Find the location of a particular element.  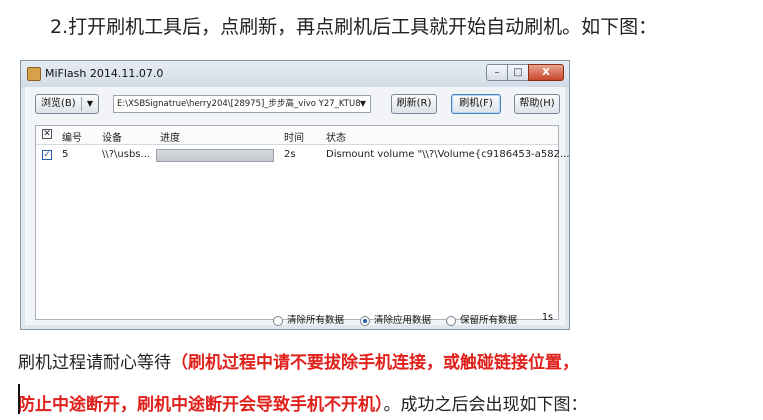

instruction-line-1: 刷机过程请耐心等待（刷机过程中请不要拔除手机连接，或触碰链接位置， is located at coordinates (298, 360).